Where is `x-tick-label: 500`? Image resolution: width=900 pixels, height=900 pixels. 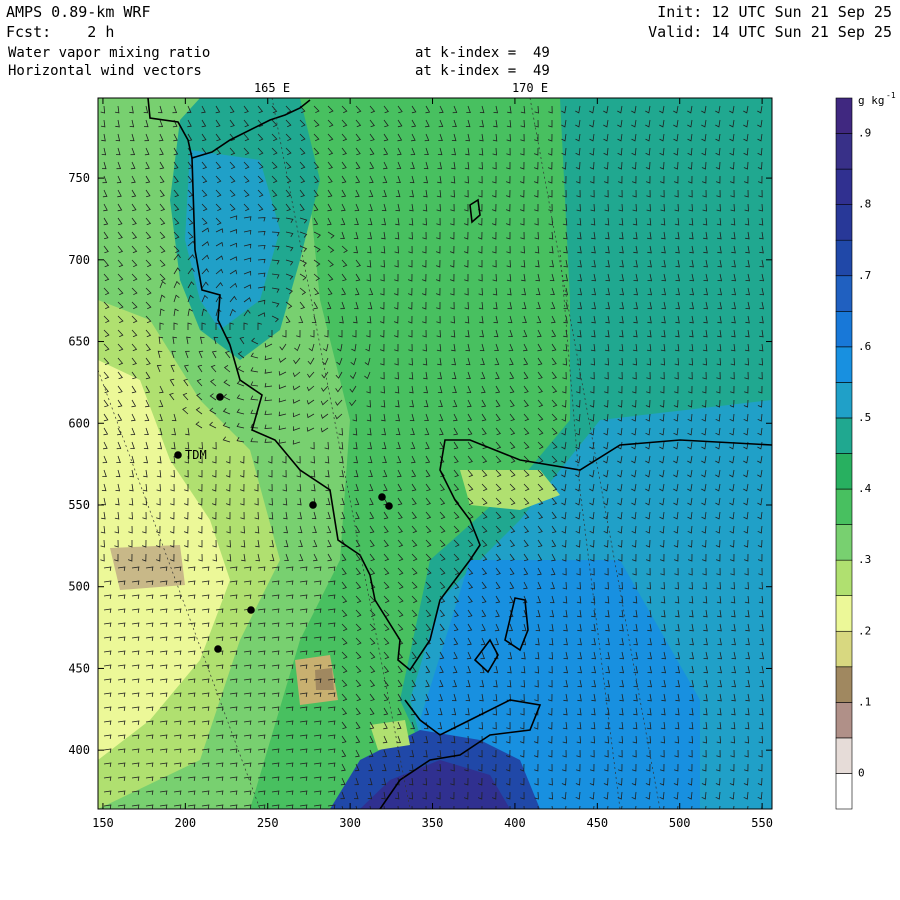 x-tick-label: 500 is located at coordinates (680, 823).